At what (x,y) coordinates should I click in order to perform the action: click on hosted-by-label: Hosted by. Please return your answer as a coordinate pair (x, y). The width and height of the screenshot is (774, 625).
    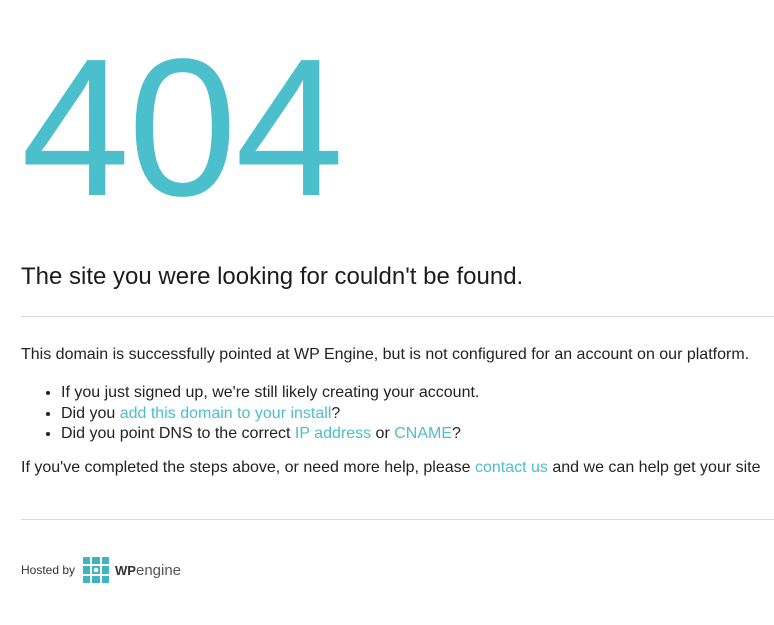
    Looking at the image, I should click on (48, 570).